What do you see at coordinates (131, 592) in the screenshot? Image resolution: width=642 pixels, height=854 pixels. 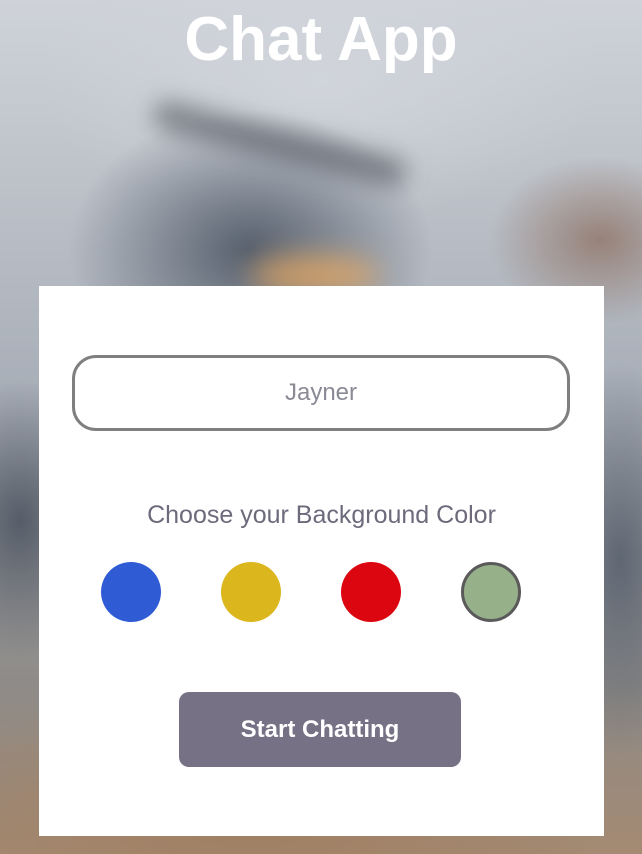 I see `color-swatch-blue` at bounding box center [131, 592].